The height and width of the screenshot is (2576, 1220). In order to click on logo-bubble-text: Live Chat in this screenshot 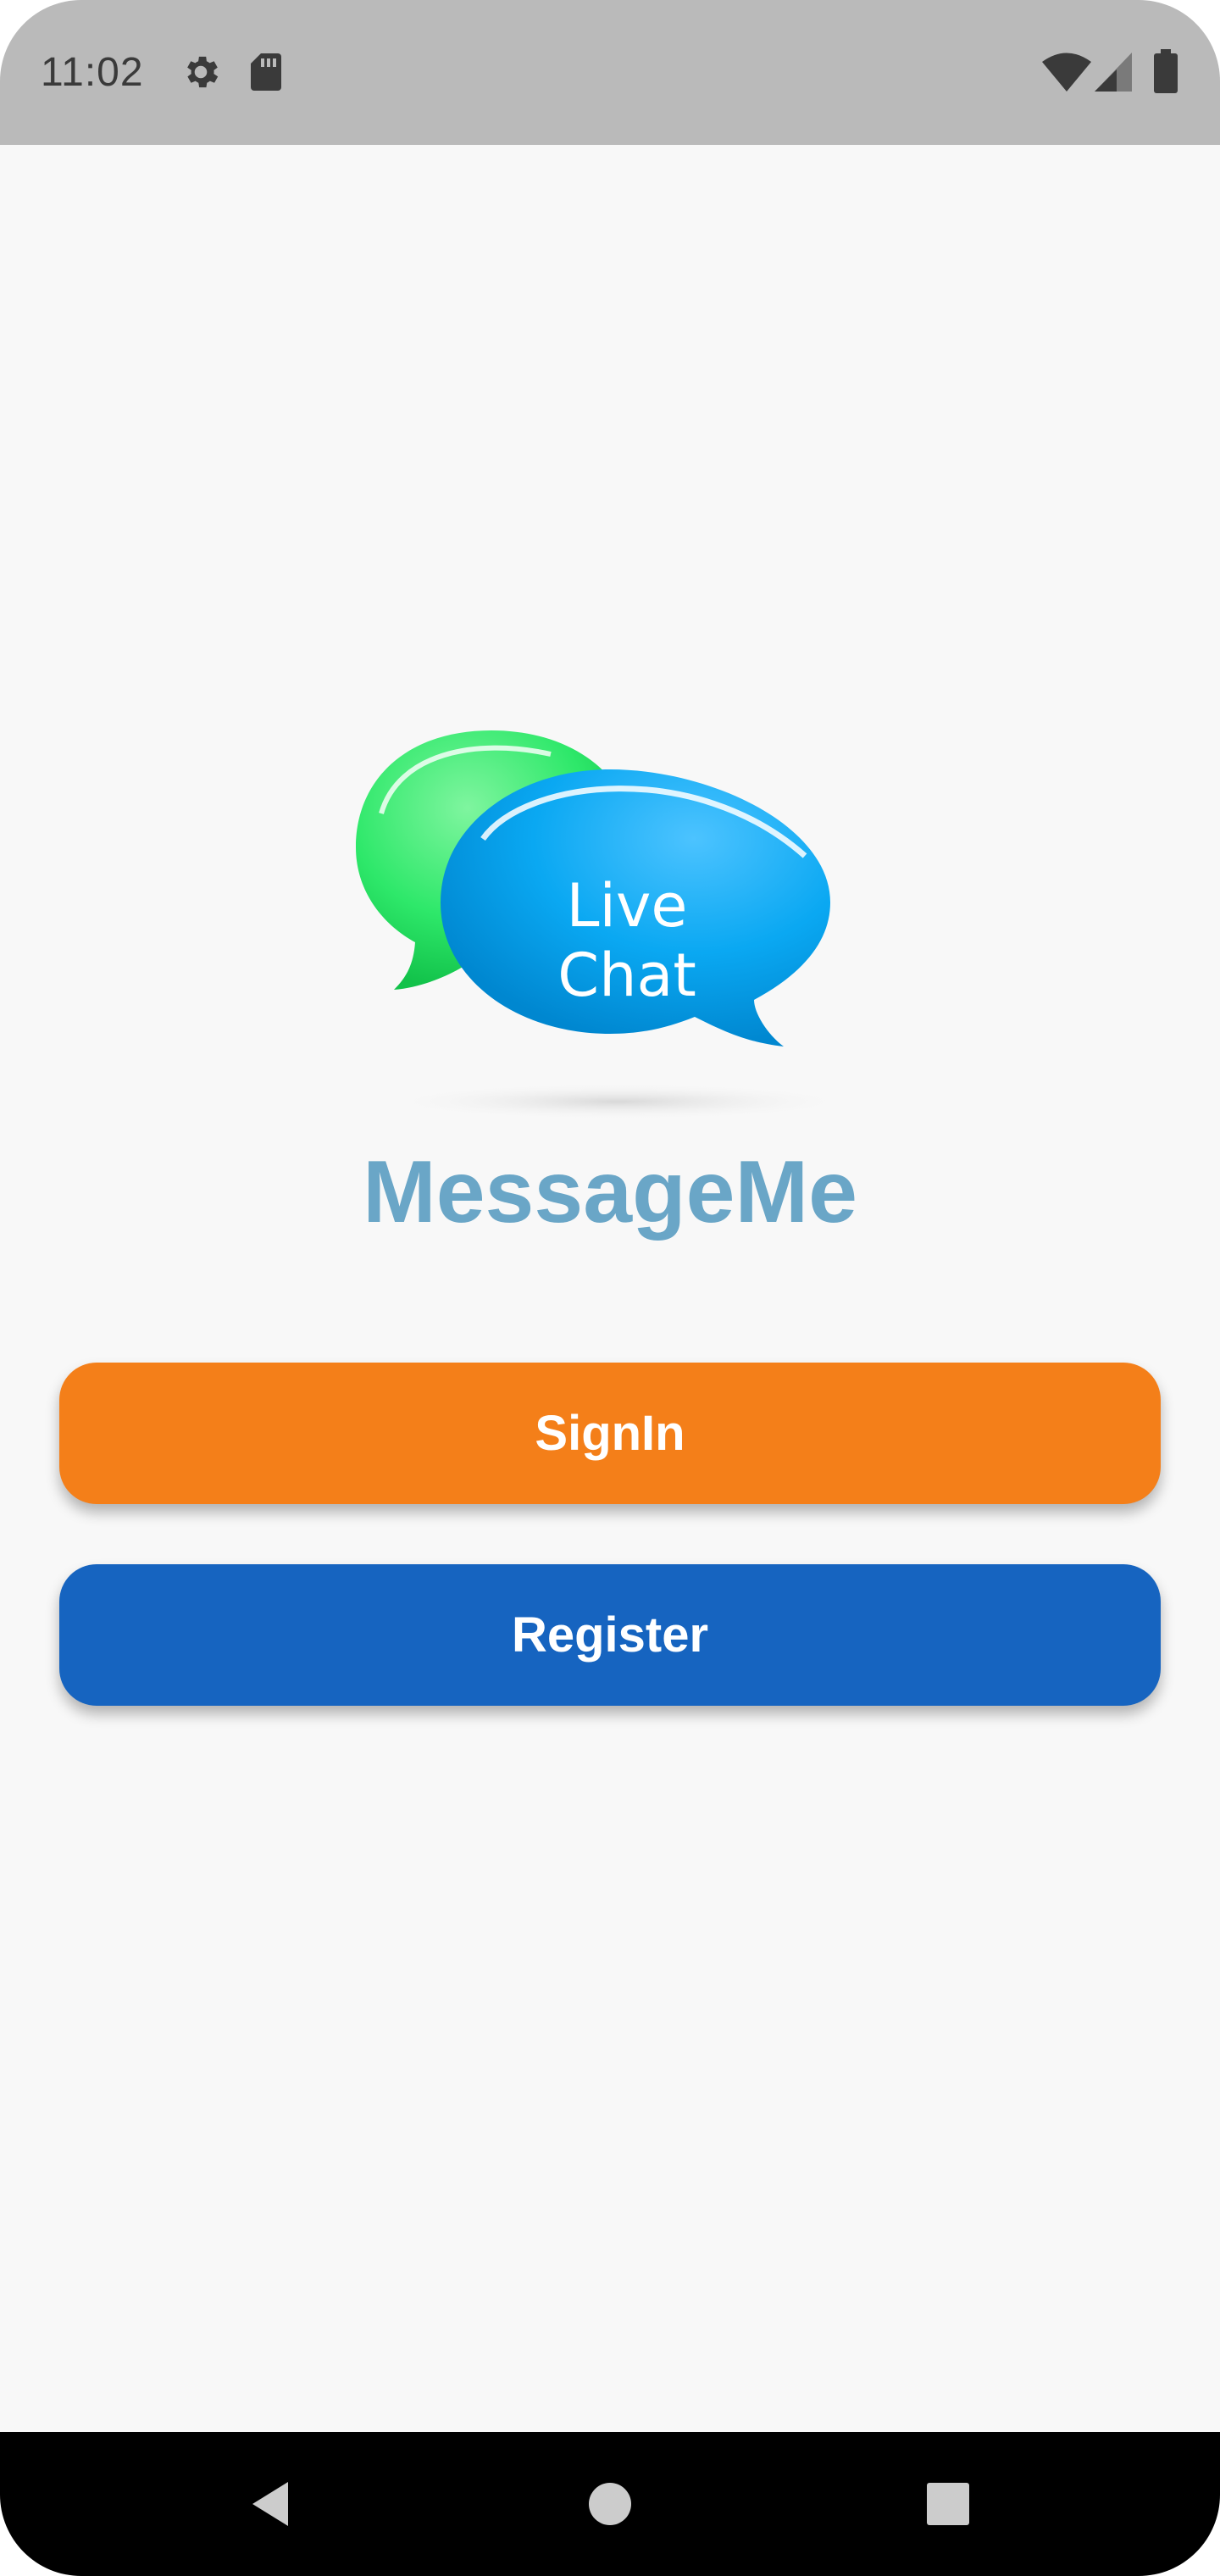, I will do `click(626, 940)`.